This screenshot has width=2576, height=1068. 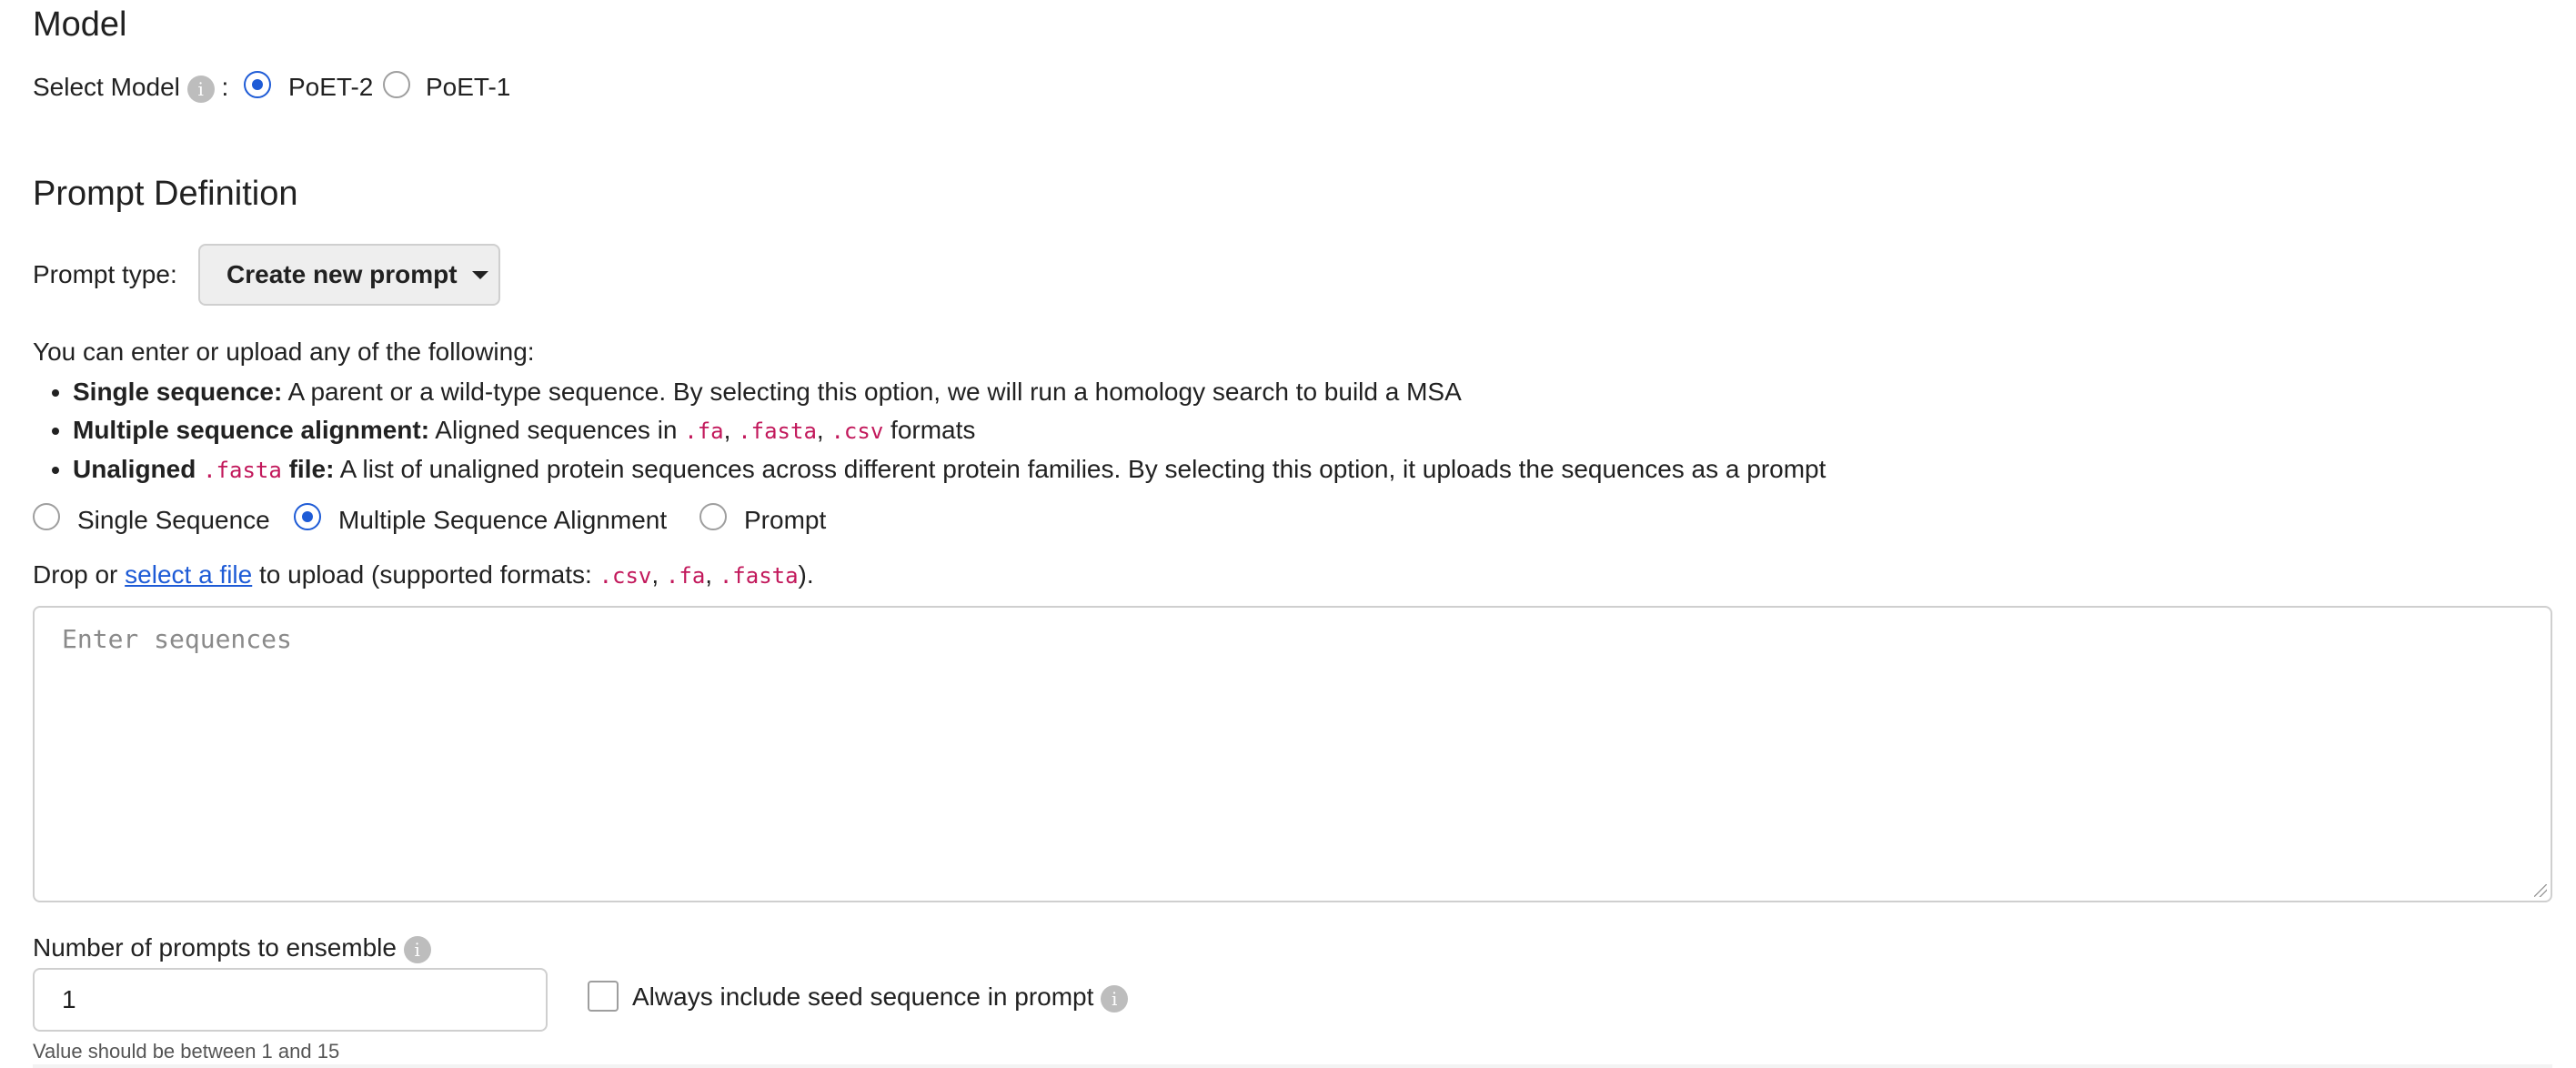 I want to click on poet1-radio, so click(x=396, y=84).